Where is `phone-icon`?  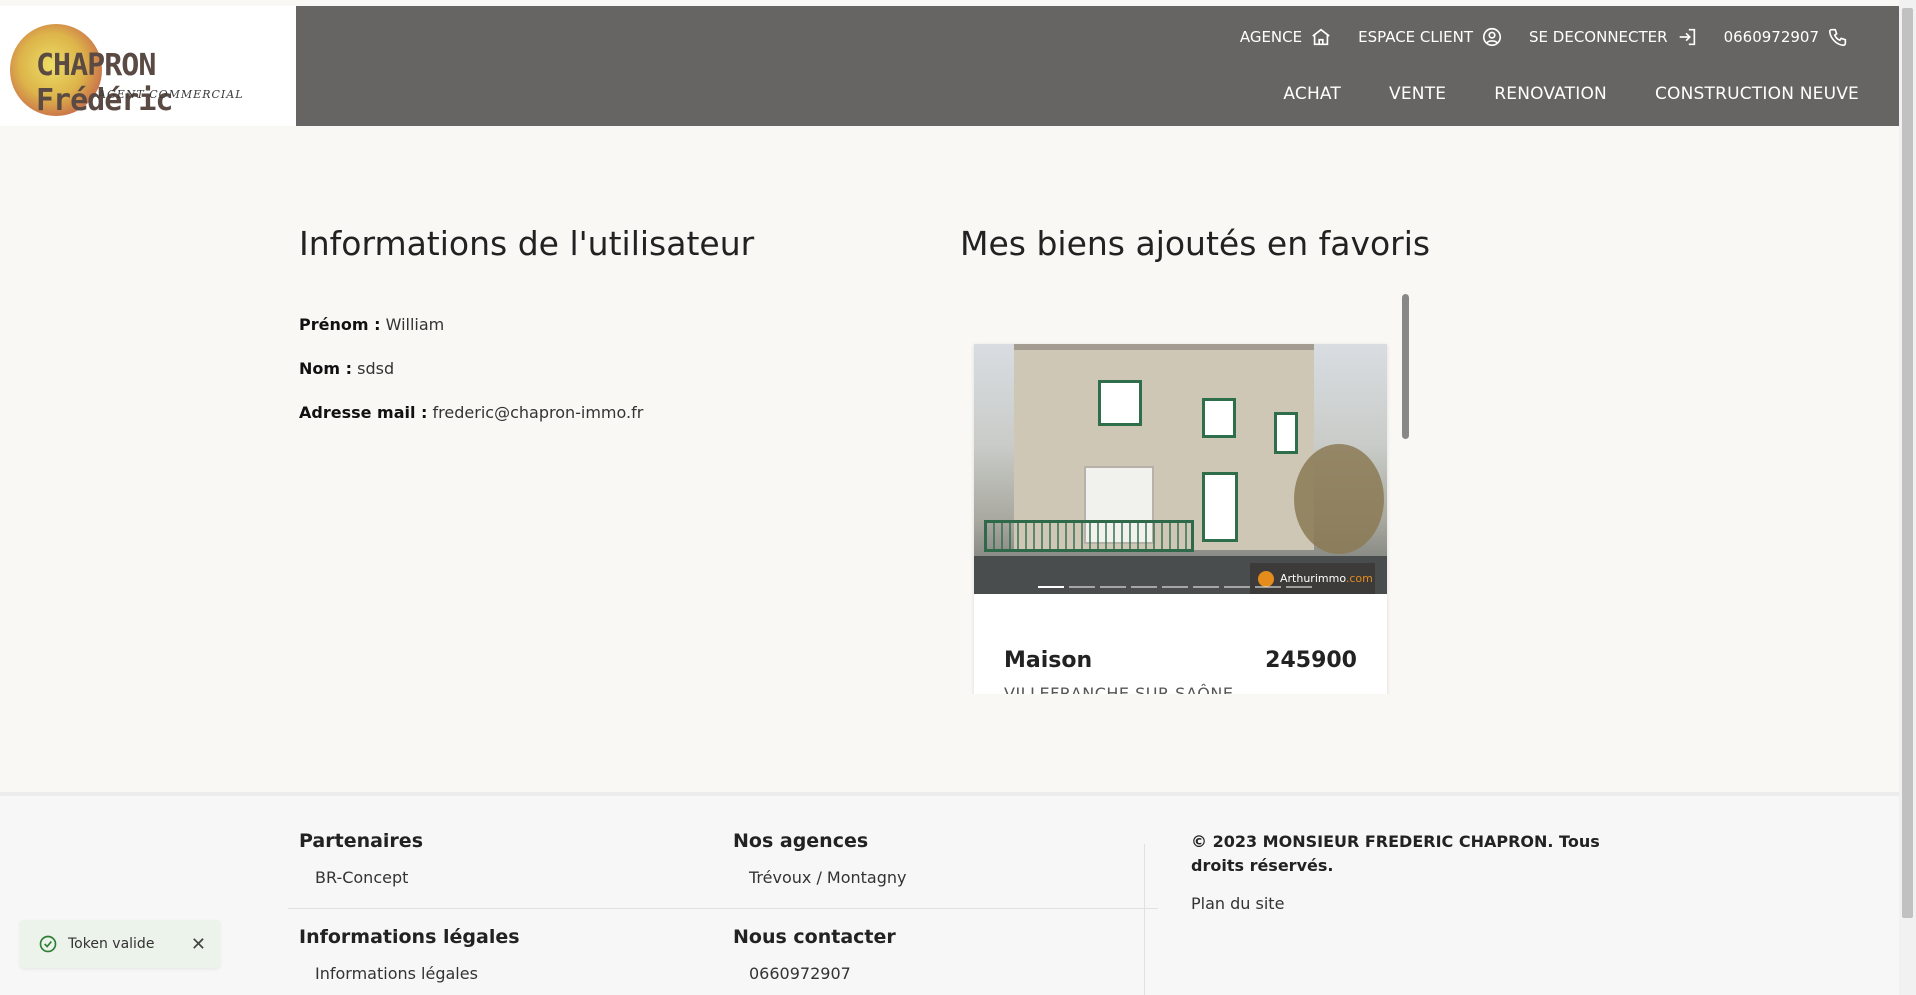 phone-icon is located at coordinates (1837, 37).